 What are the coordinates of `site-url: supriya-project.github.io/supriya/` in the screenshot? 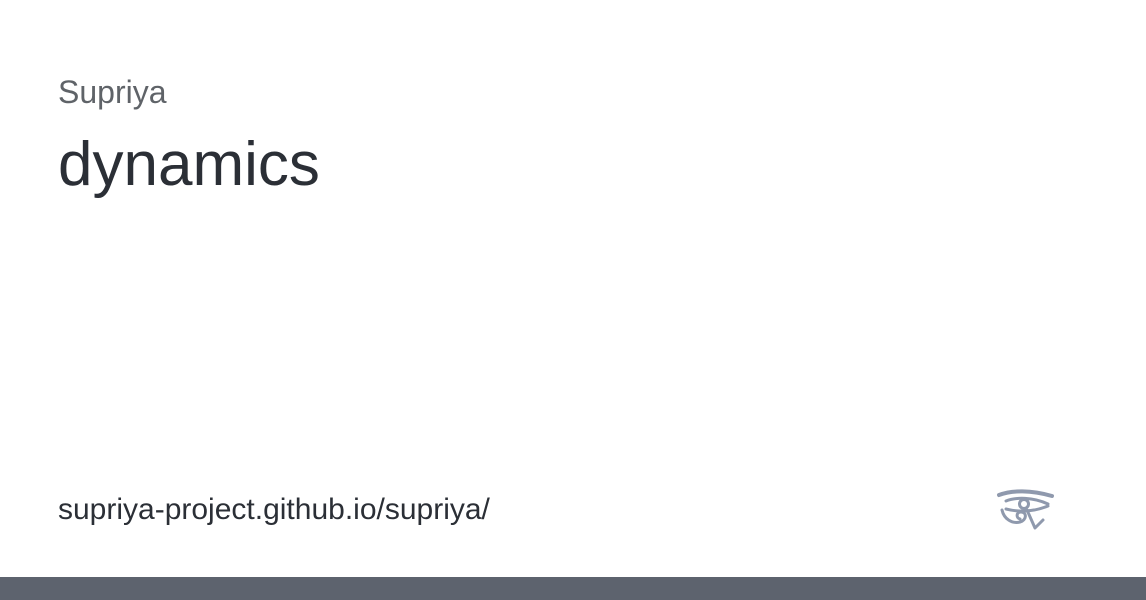 It's located at (274, 509).